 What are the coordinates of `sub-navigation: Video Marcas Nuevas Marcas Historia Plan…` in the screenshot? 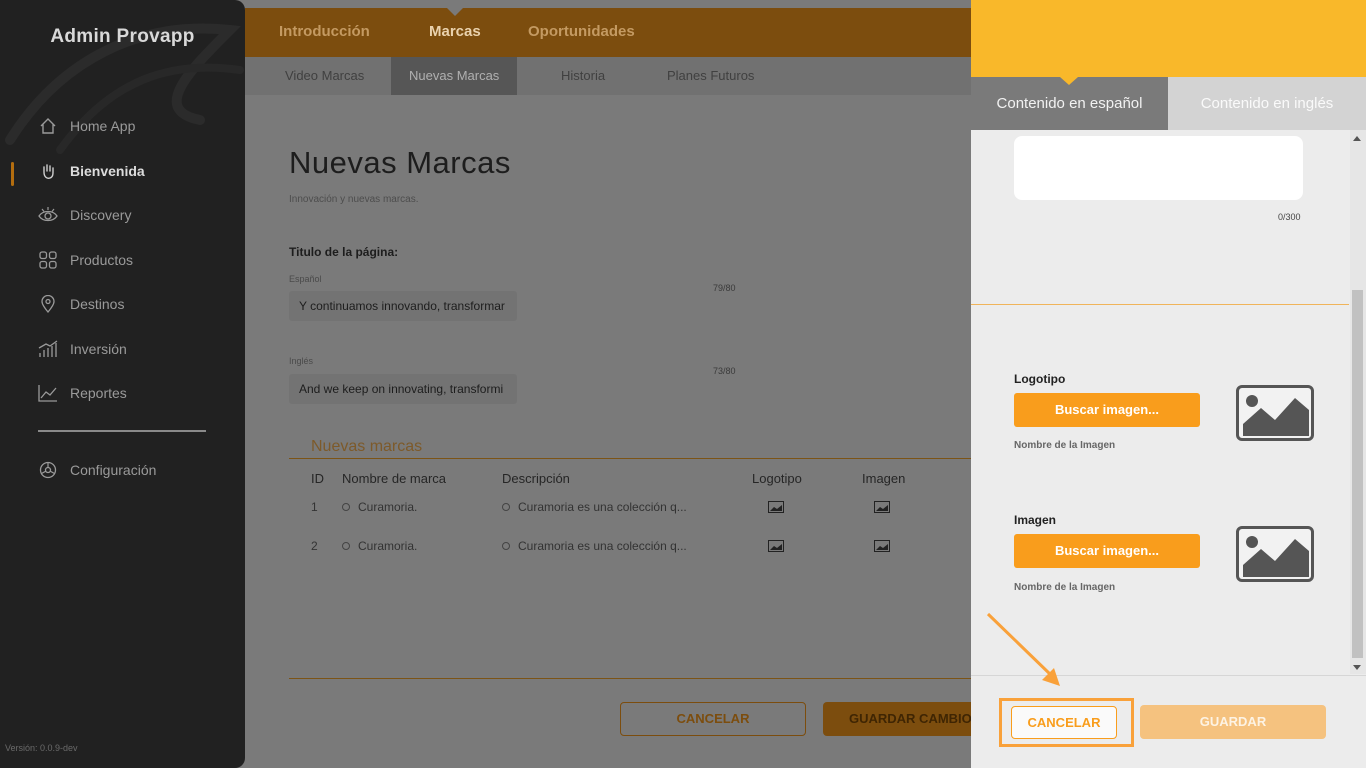 It's located at (608, 76).